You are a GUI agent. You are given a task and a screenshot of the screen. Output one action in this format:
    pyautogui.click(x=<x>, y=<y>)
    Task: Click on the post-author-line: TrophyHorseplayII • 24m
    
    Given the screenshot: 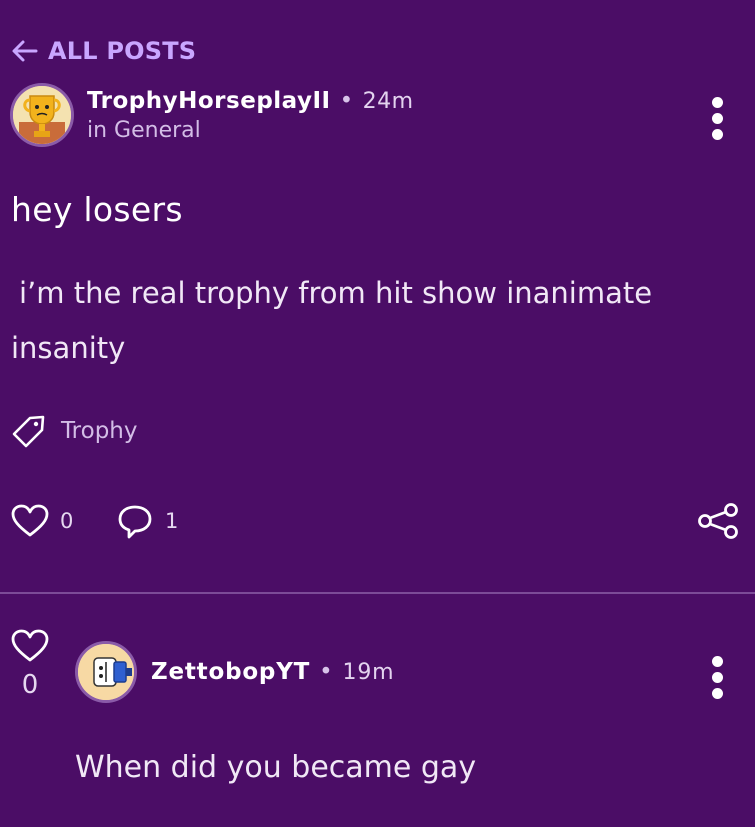 What is the action you would take?
    pyautogui.click(x=250, y=101)
    